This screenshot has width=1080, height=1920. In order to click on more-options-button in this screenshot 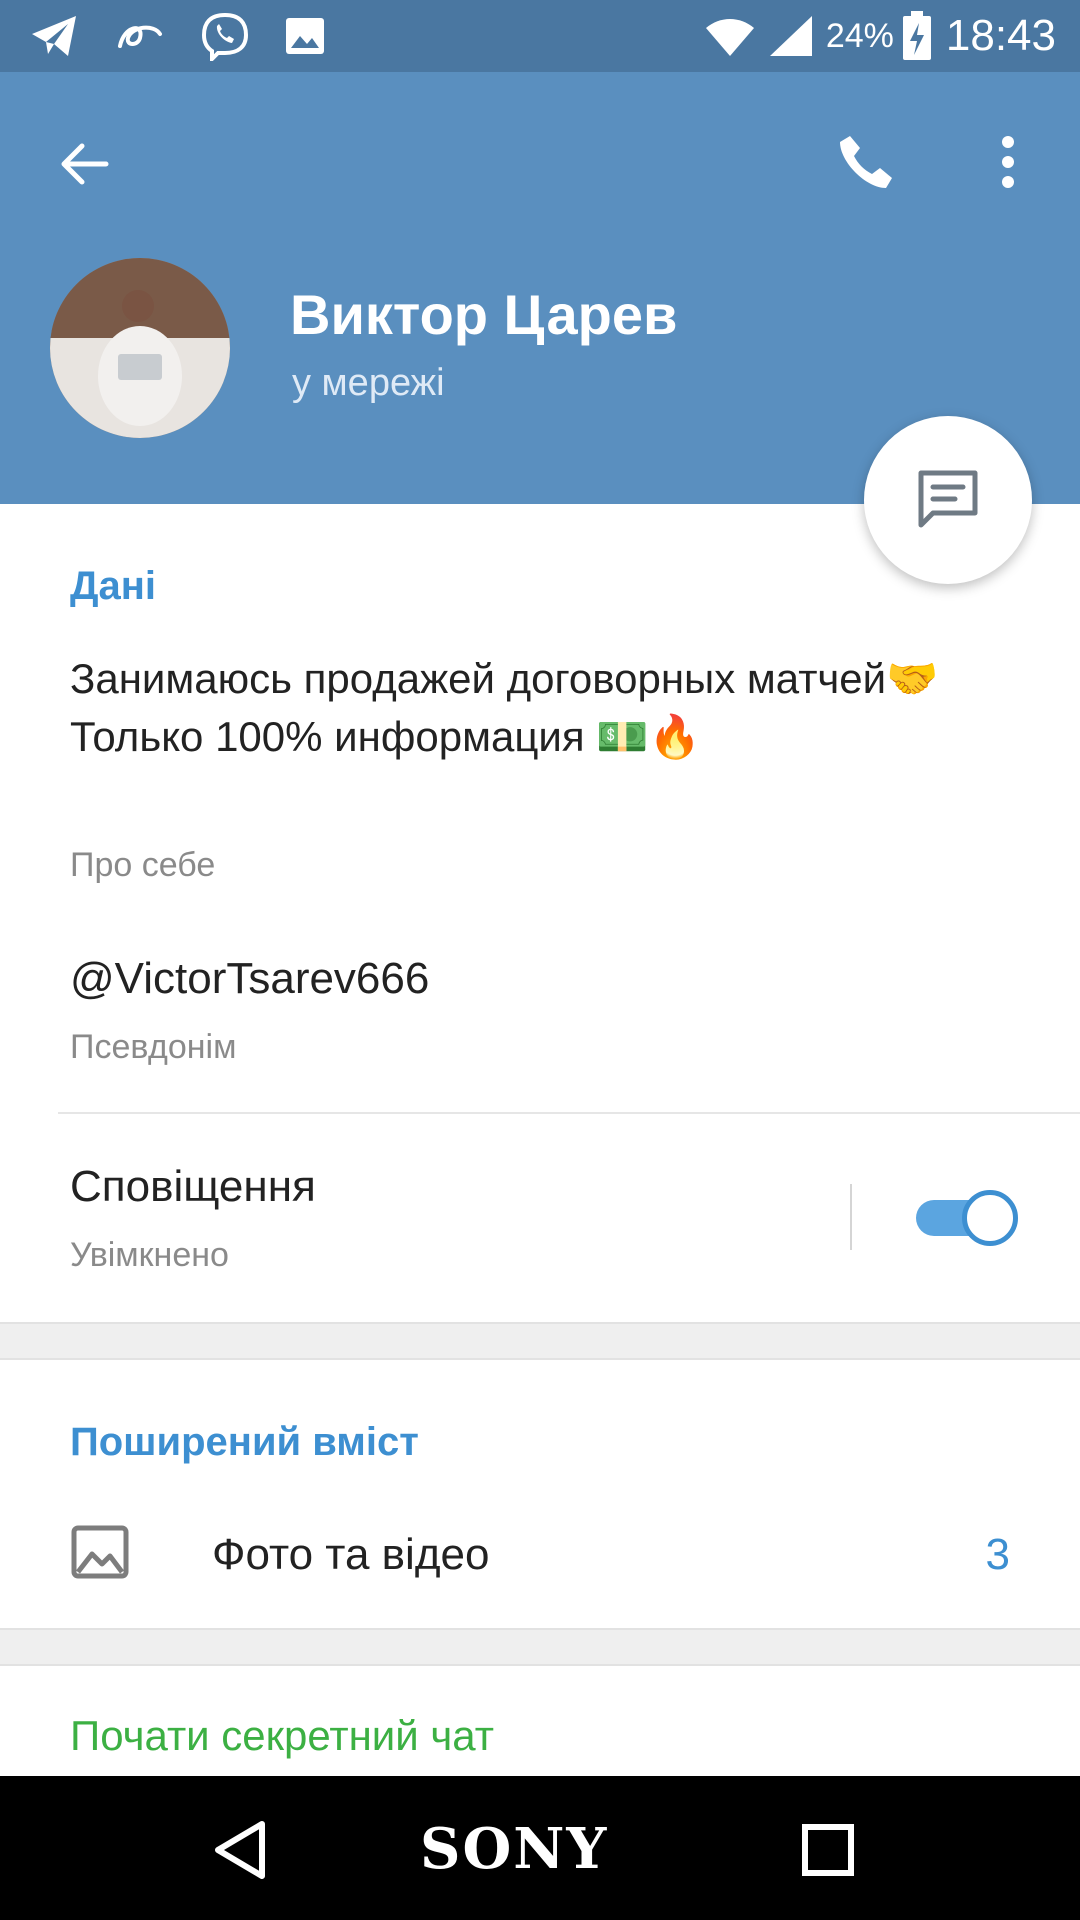, I will do `click(1008, 162)`.